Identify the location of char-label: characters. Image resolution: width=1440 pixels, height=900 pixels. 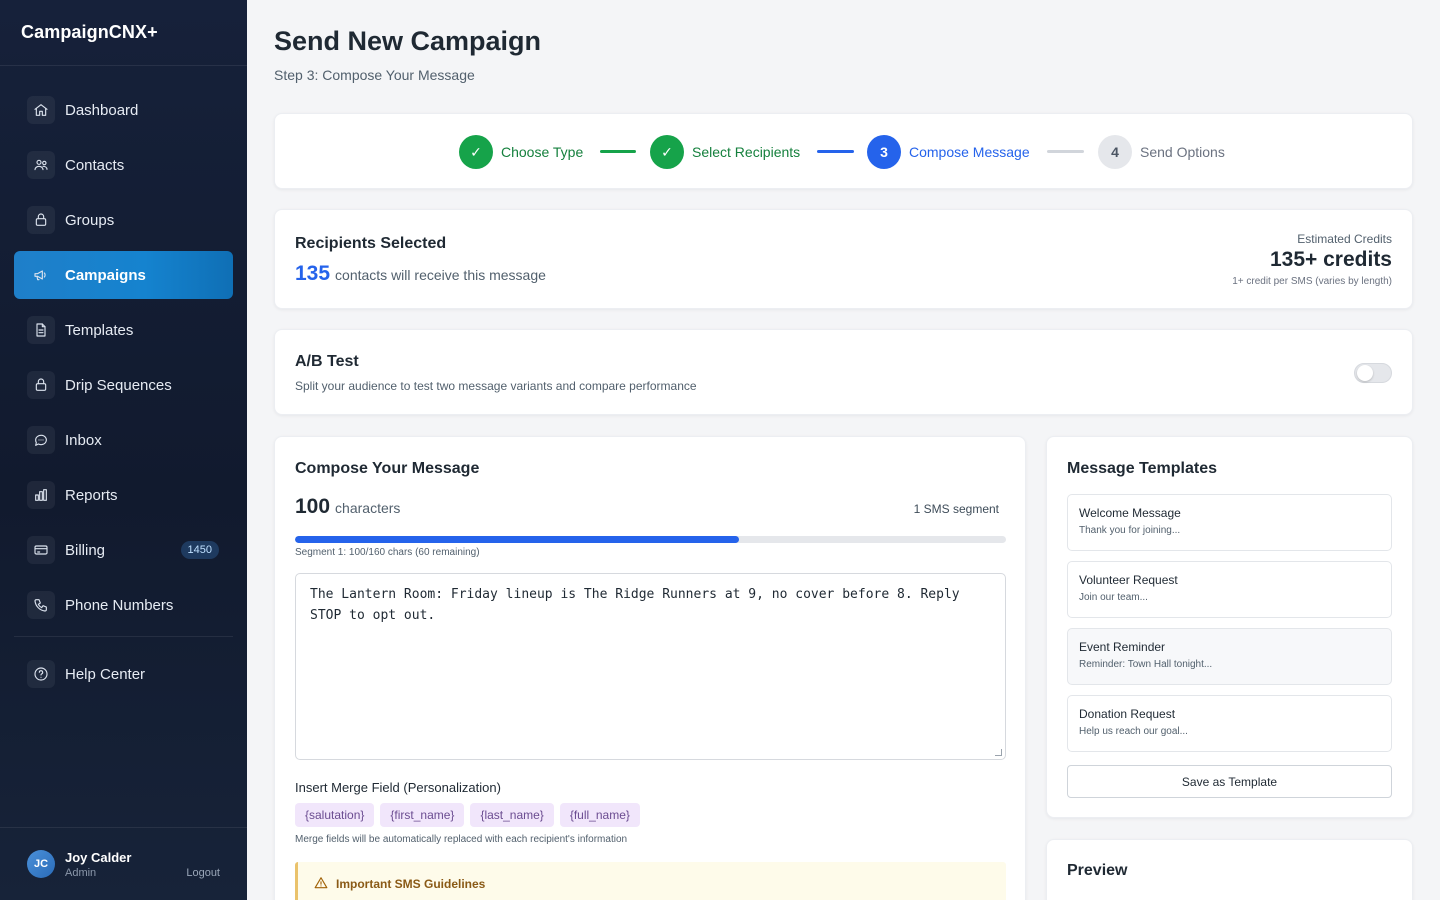
(368, 508).